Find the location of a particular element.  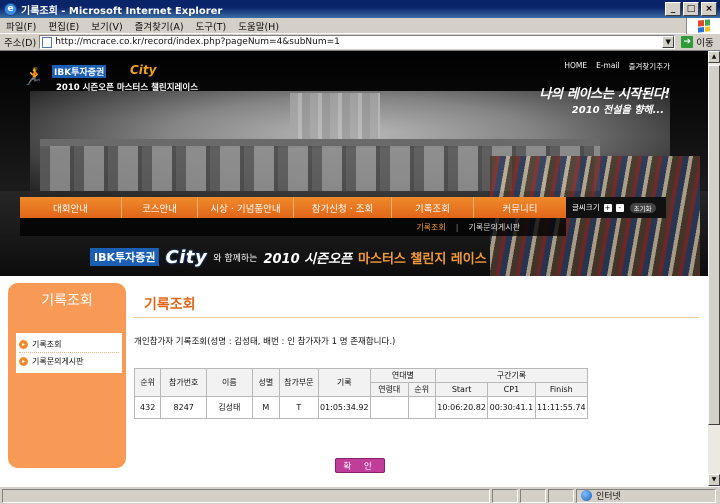

nav-community: 커뮤니티 is located at coordinates (520, 207).